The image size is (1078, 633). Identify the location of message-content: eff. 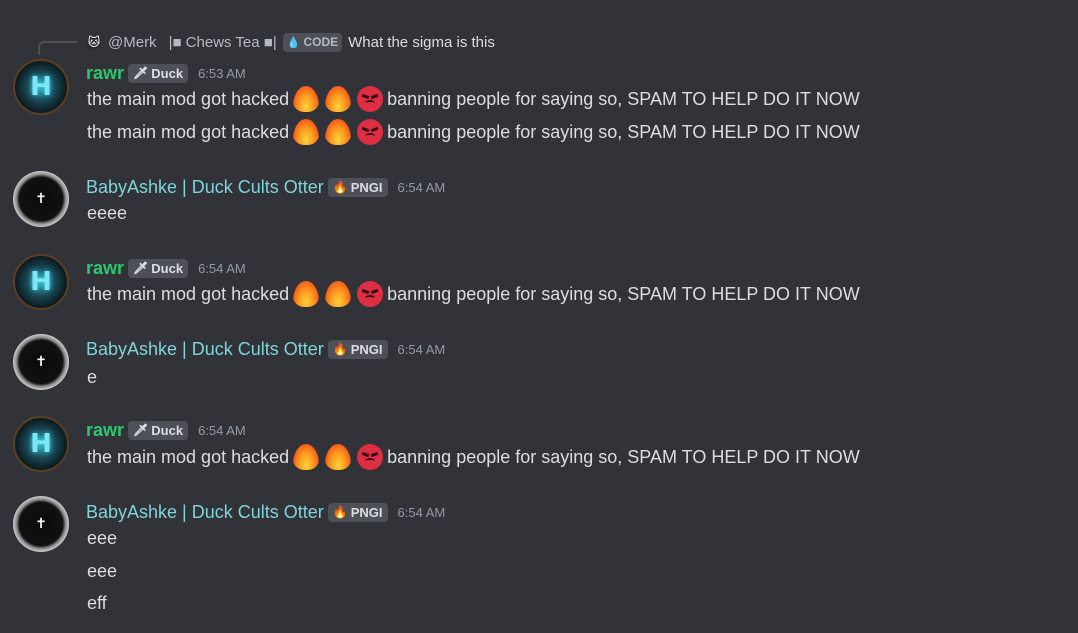
(97, 603).